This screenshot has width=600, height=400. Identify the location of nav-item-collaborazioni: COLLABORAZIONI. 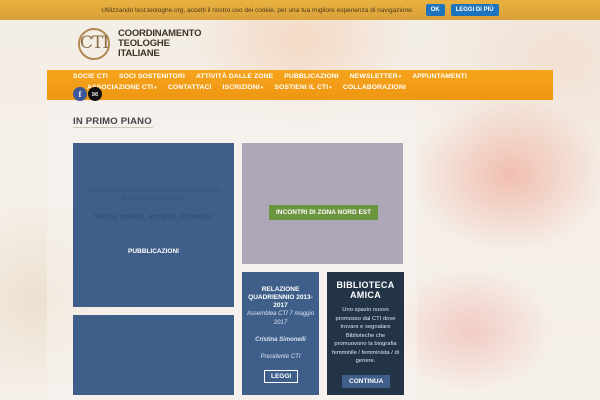
(374, 87).